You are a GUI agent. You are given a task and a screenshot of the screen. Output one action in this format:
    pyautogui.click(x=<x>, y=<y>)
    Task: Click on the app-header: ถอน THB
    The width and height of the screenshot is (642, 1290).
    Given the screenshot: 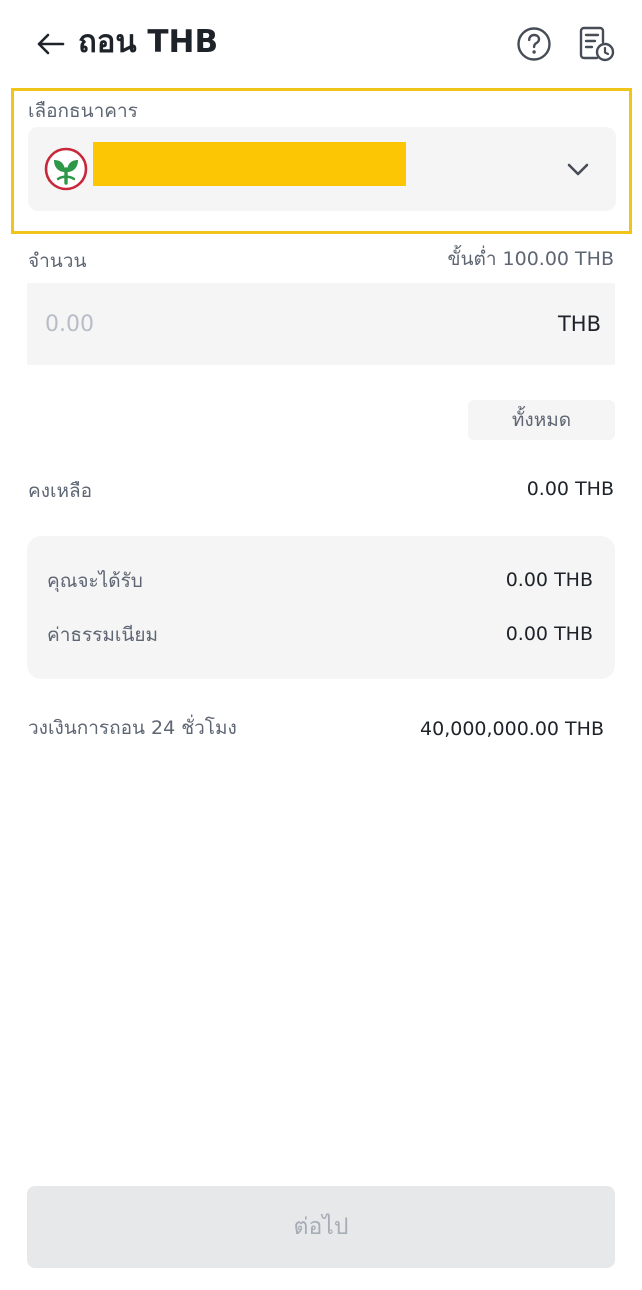 What is the action you would take?
    pyautogui.click(x=321, y=43)
    